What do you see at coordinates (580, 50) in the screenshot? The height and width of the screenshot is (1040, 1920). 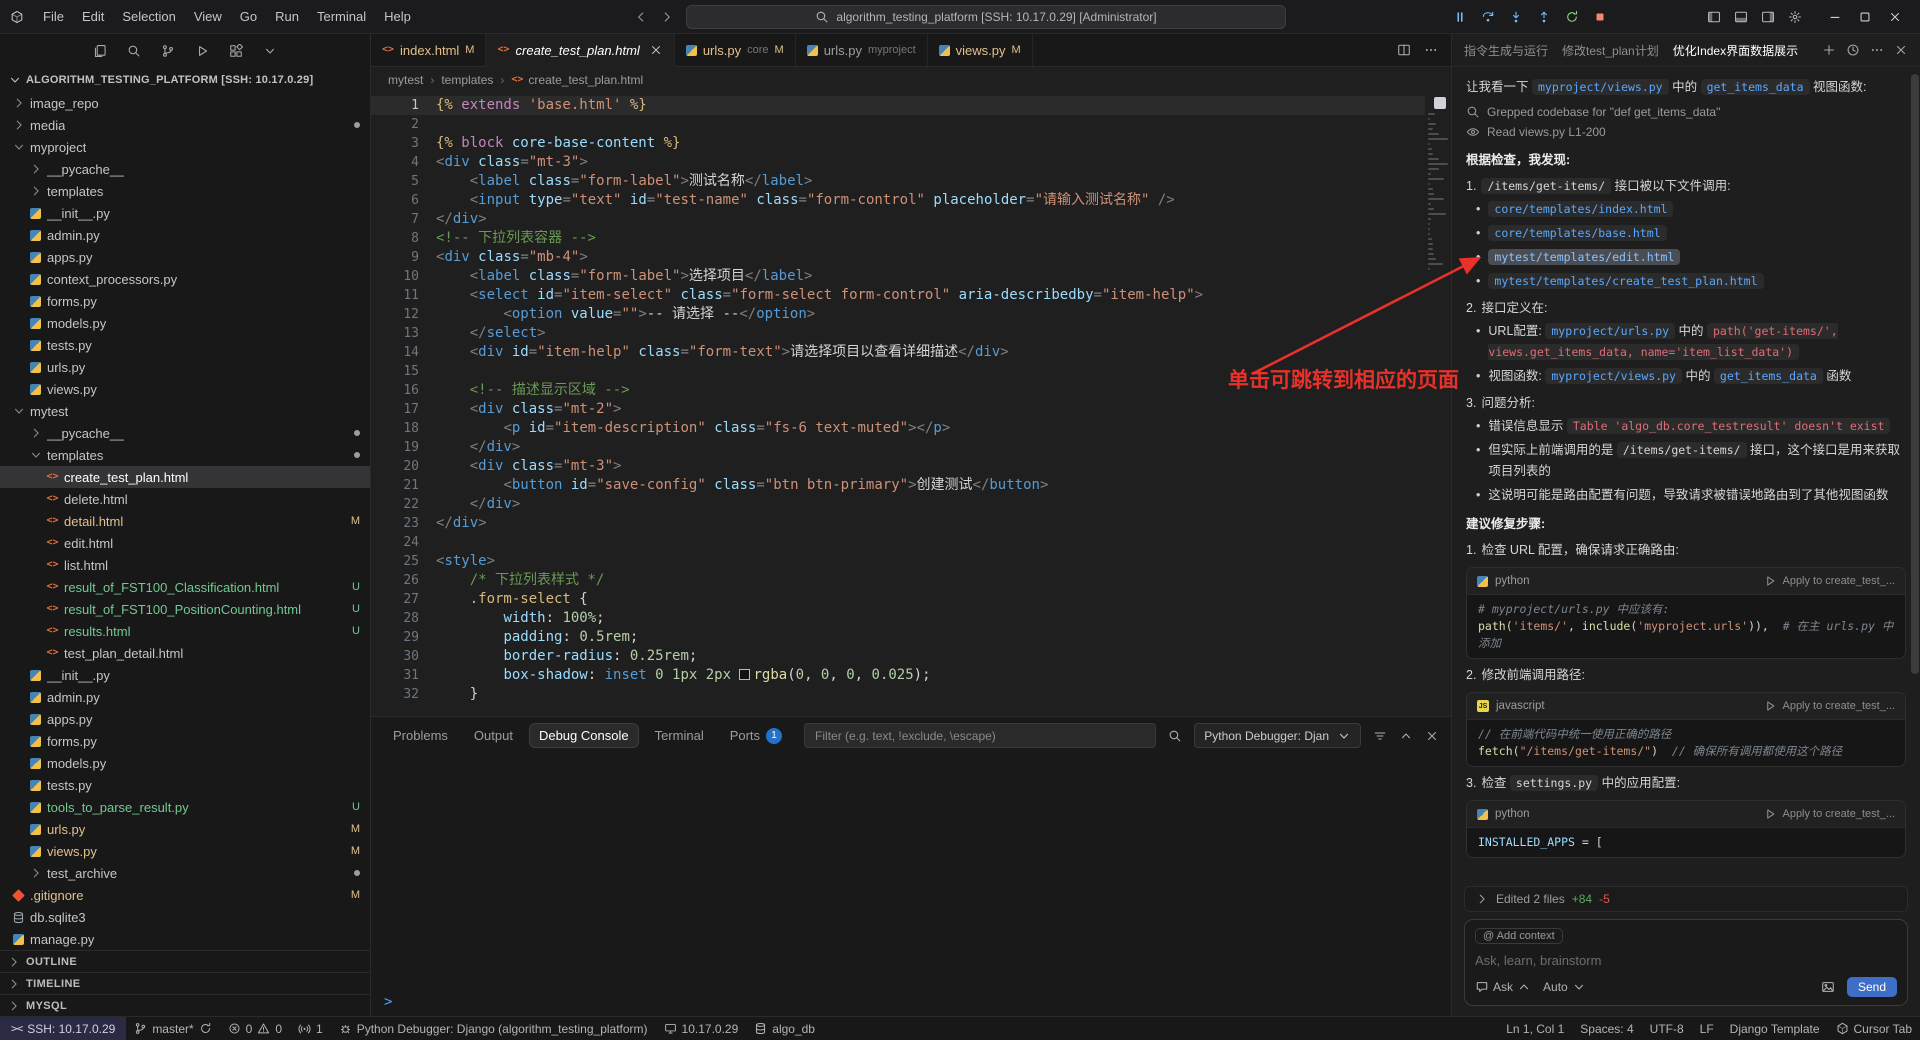 I see `editor-tab-create_test_plan.html: <> create_test_plan.html` at bounding box center [580, 50].